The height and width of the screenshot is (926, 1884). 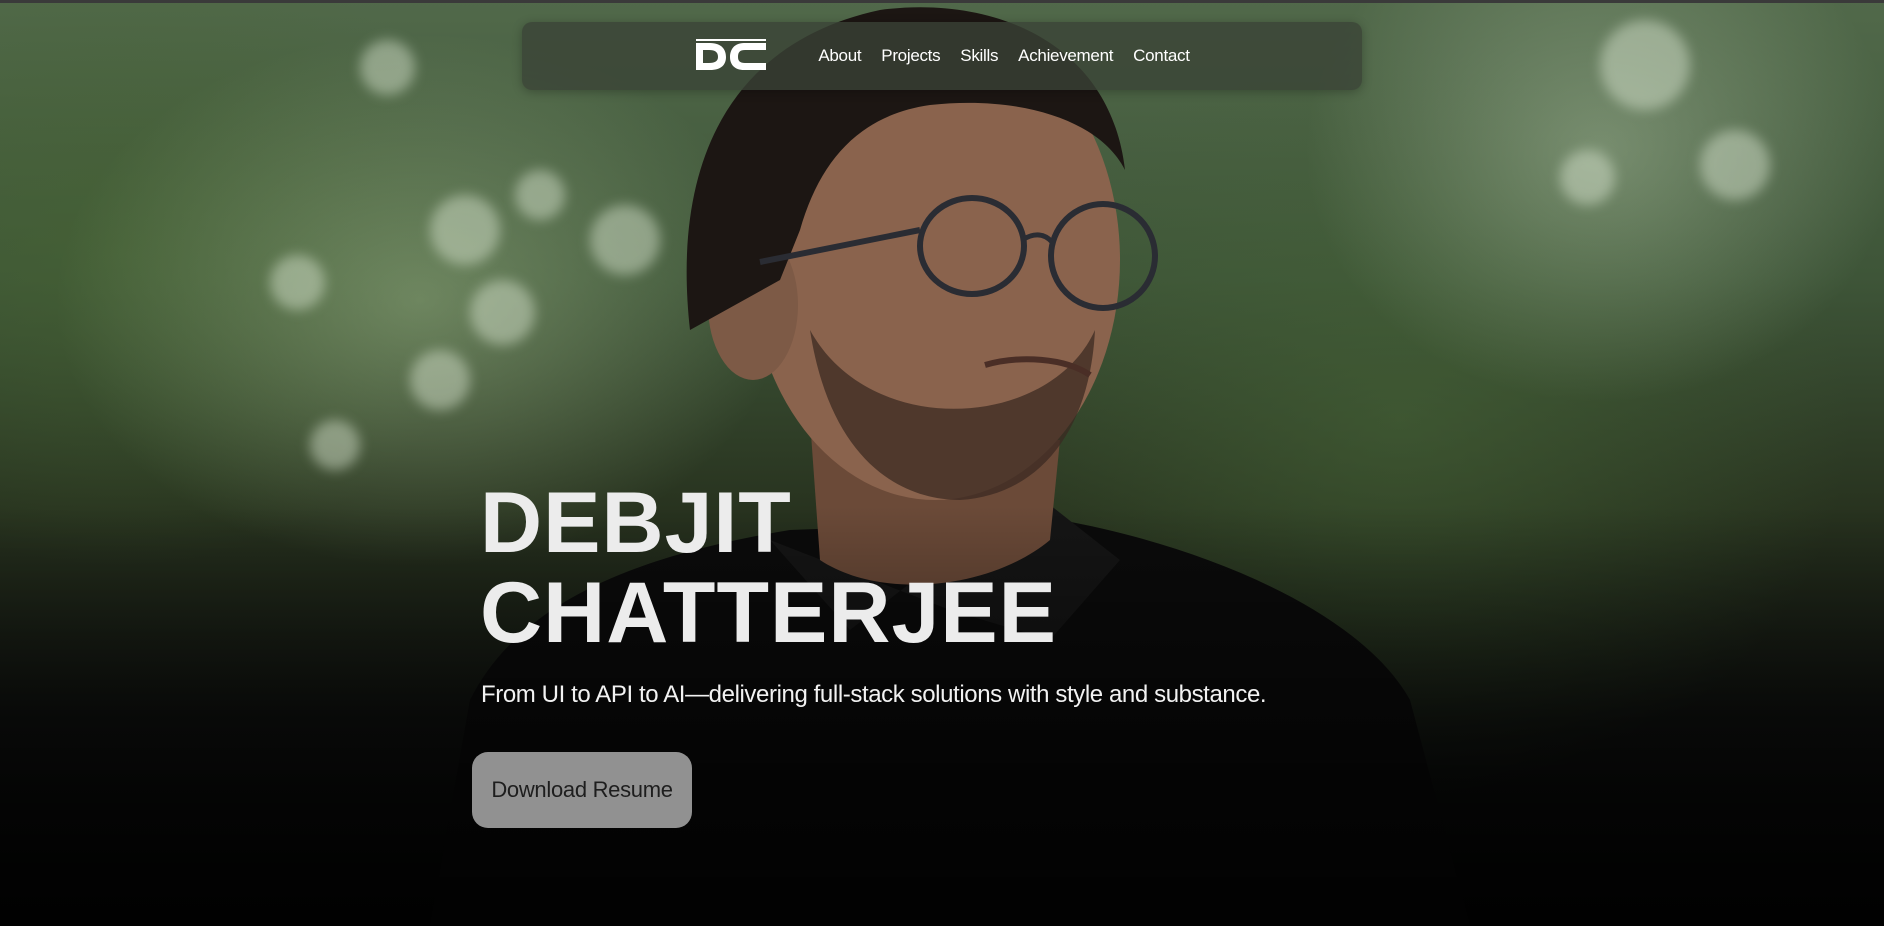 I want to click on nav-link-achievement: Achievement, so click(x=1065, y=56).